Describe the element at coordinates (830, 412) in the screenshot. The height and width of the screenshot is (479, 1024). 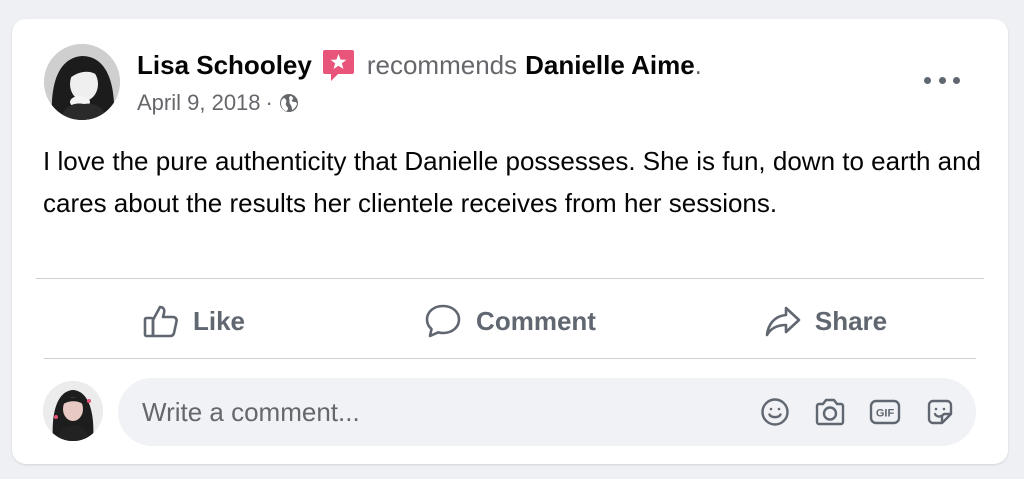
I see `camera-icon` at that location.